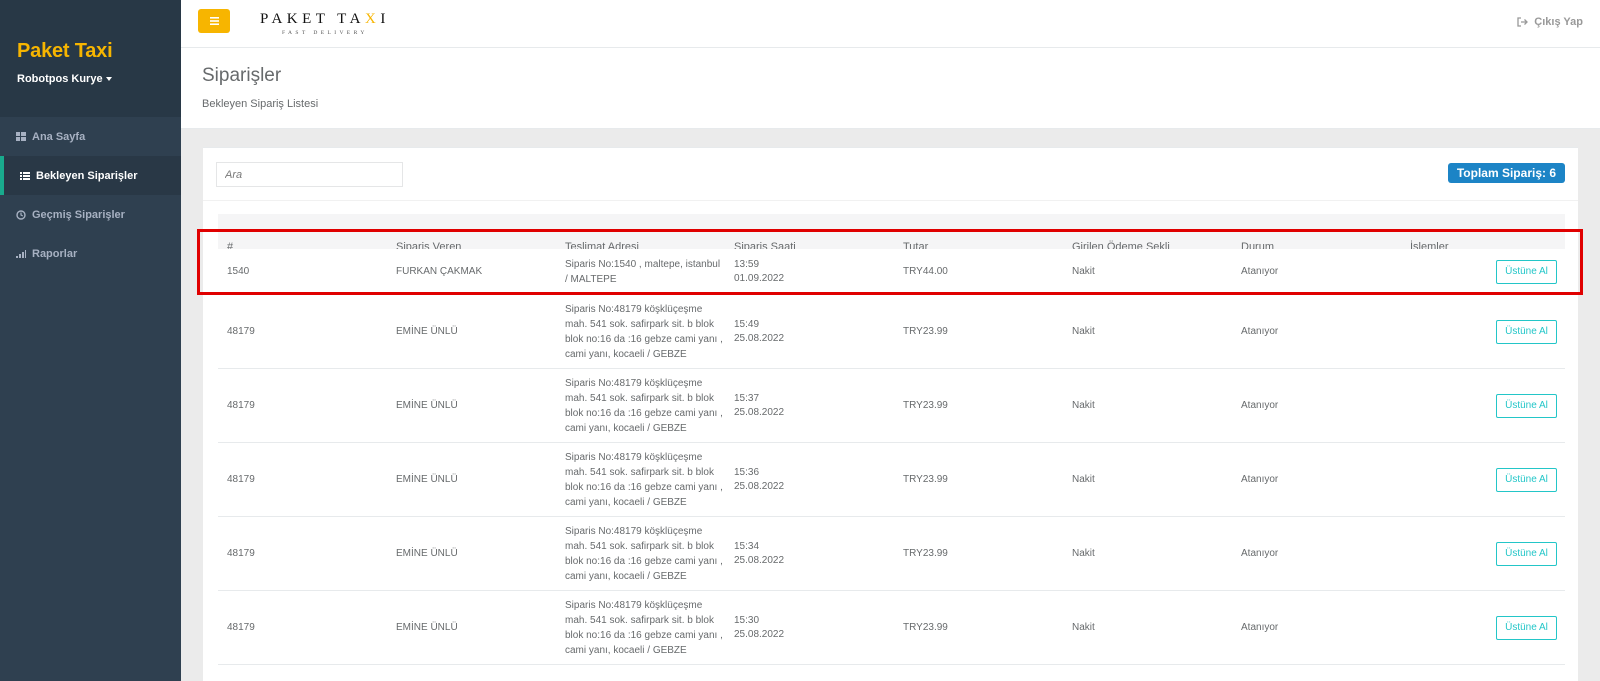 This screenshot has height=681, width=1600. What do you see at coordinates (759, 271) in the screenshot?
I see `order-time: 13:59 01.09.2022` at bounding box center [759, 271].